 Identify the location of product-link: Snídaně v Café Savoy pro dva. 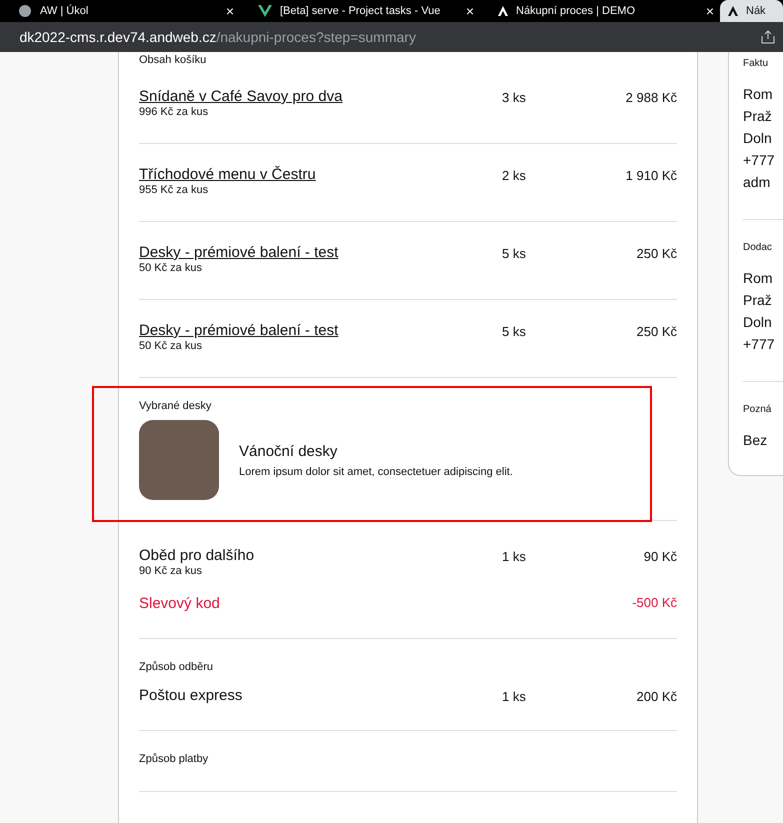
(240, 96).